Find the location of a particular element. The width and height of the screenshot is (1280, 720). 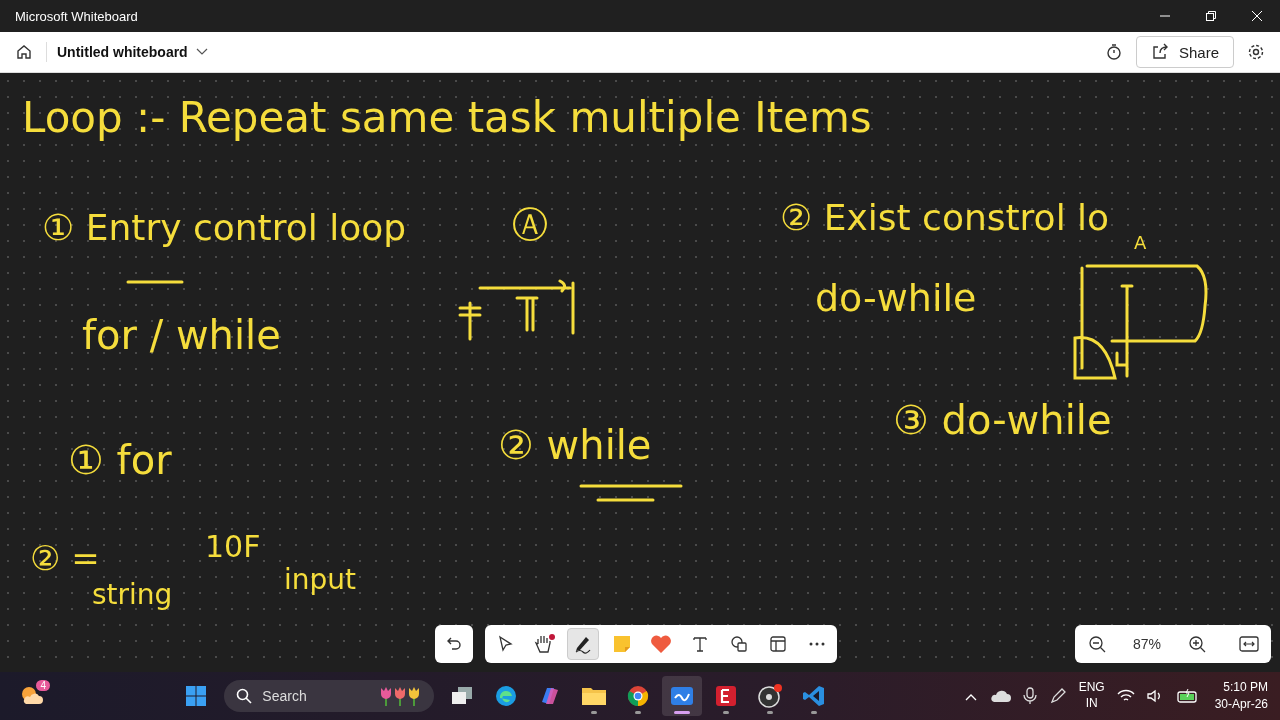

settings-icon is located at coordinates (1256, 52).